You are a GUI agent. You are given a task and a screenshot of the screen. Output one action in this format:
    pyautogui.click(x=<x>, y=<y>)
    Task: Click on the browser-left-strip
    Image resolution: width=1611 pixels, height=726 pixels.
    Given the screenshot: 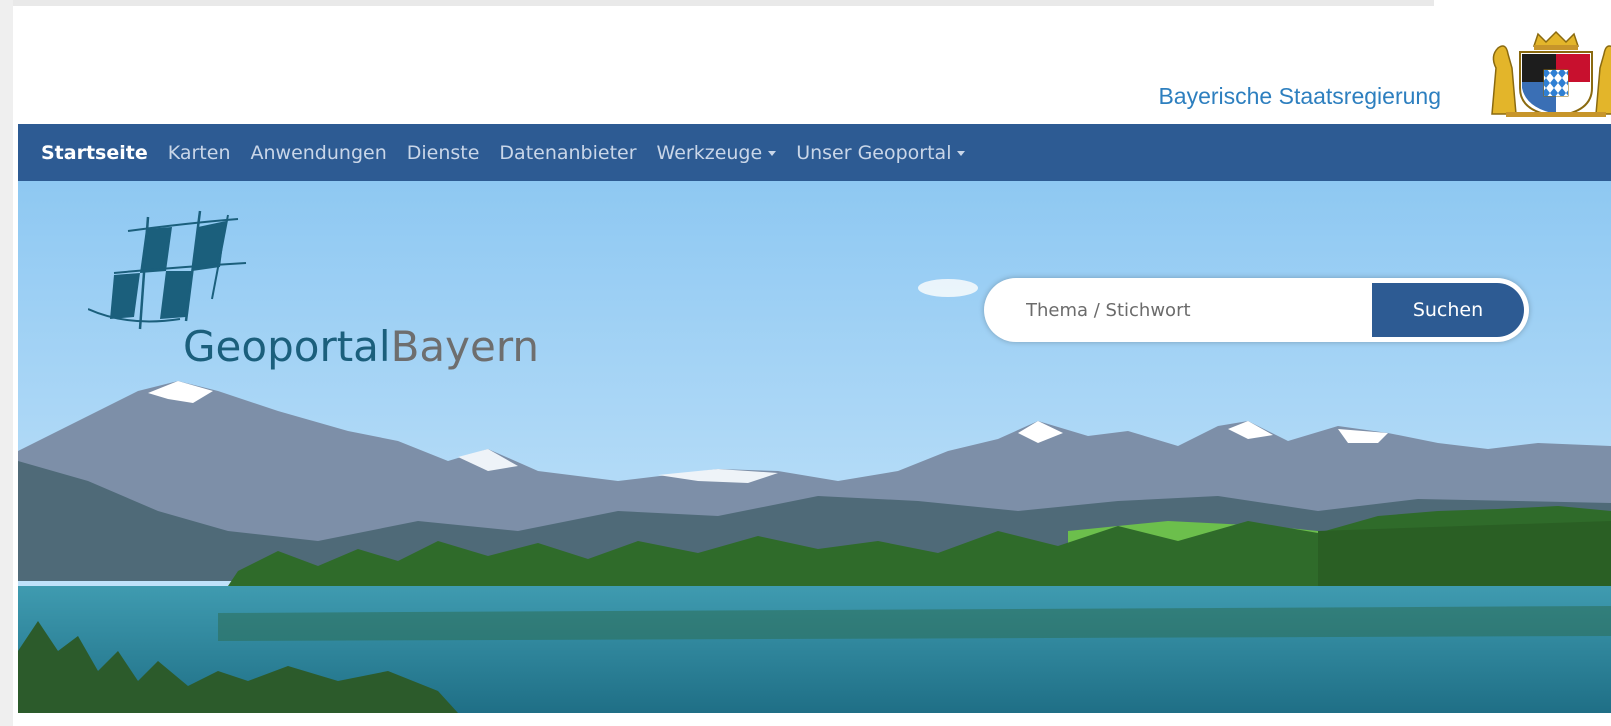 What is the action you would take?
    pyautogui.click(x=6, y=363)
    